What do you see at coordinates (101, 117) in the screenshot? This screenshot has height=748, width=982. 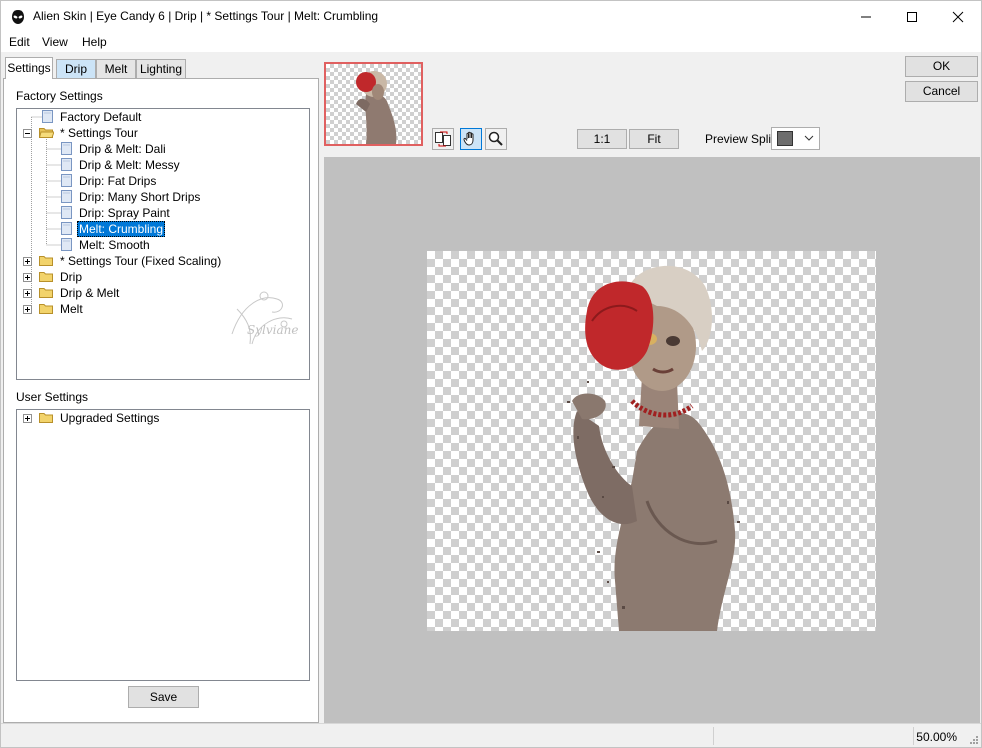 I see `tree-item-label: Factory Default` at bounding box center [101, 117].